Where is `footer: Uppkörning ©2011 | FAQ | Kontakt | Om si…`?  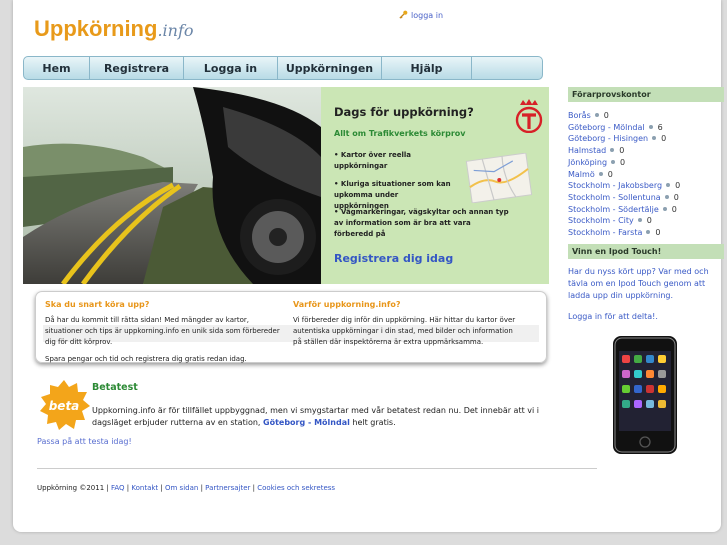
footer: Uppkörning ©2011 | FAQ | Kontakt | Om si… is located at coordinates (186, 488).